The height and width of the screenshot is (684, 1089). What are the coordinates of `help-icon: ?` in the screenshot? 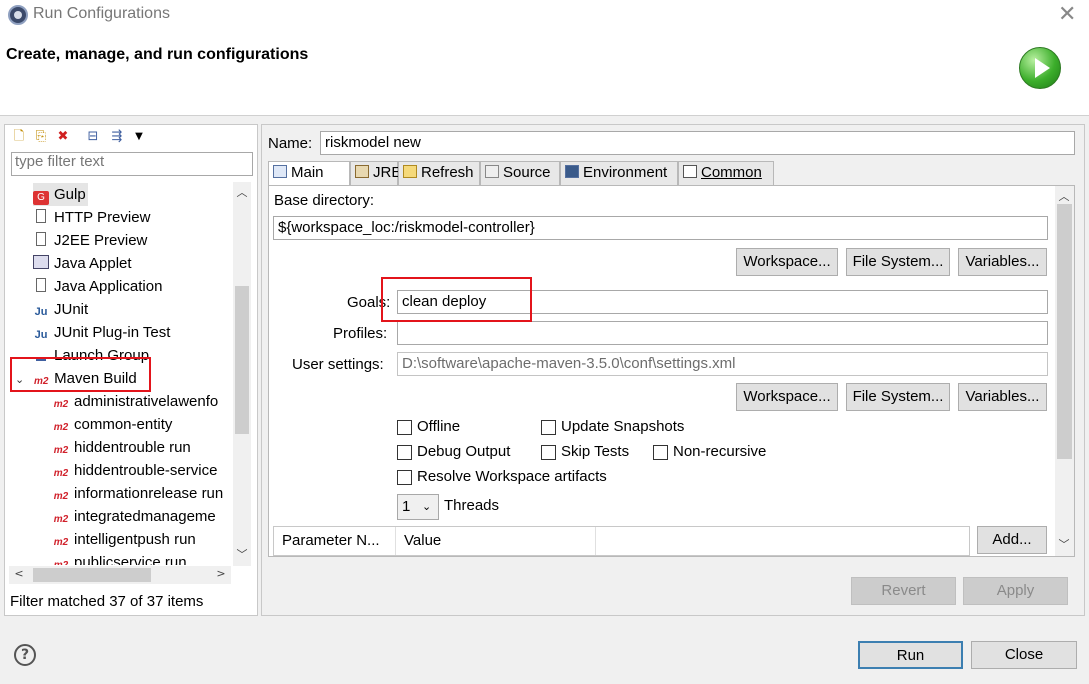 It's located at (25, 655).